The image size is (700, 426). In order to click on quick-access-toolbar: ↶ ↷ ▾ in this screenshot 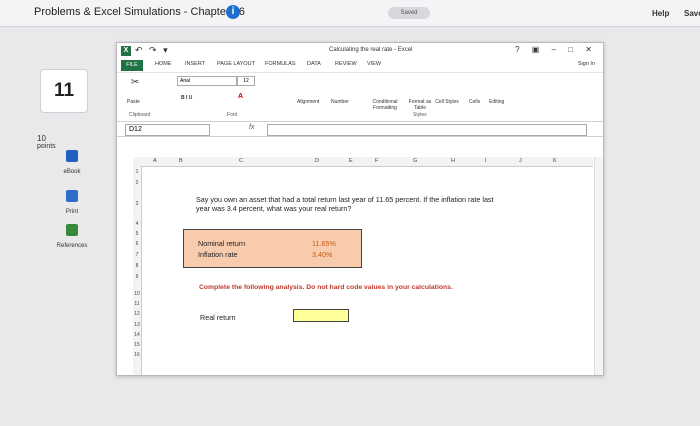, I will do `click(152, 50)`.